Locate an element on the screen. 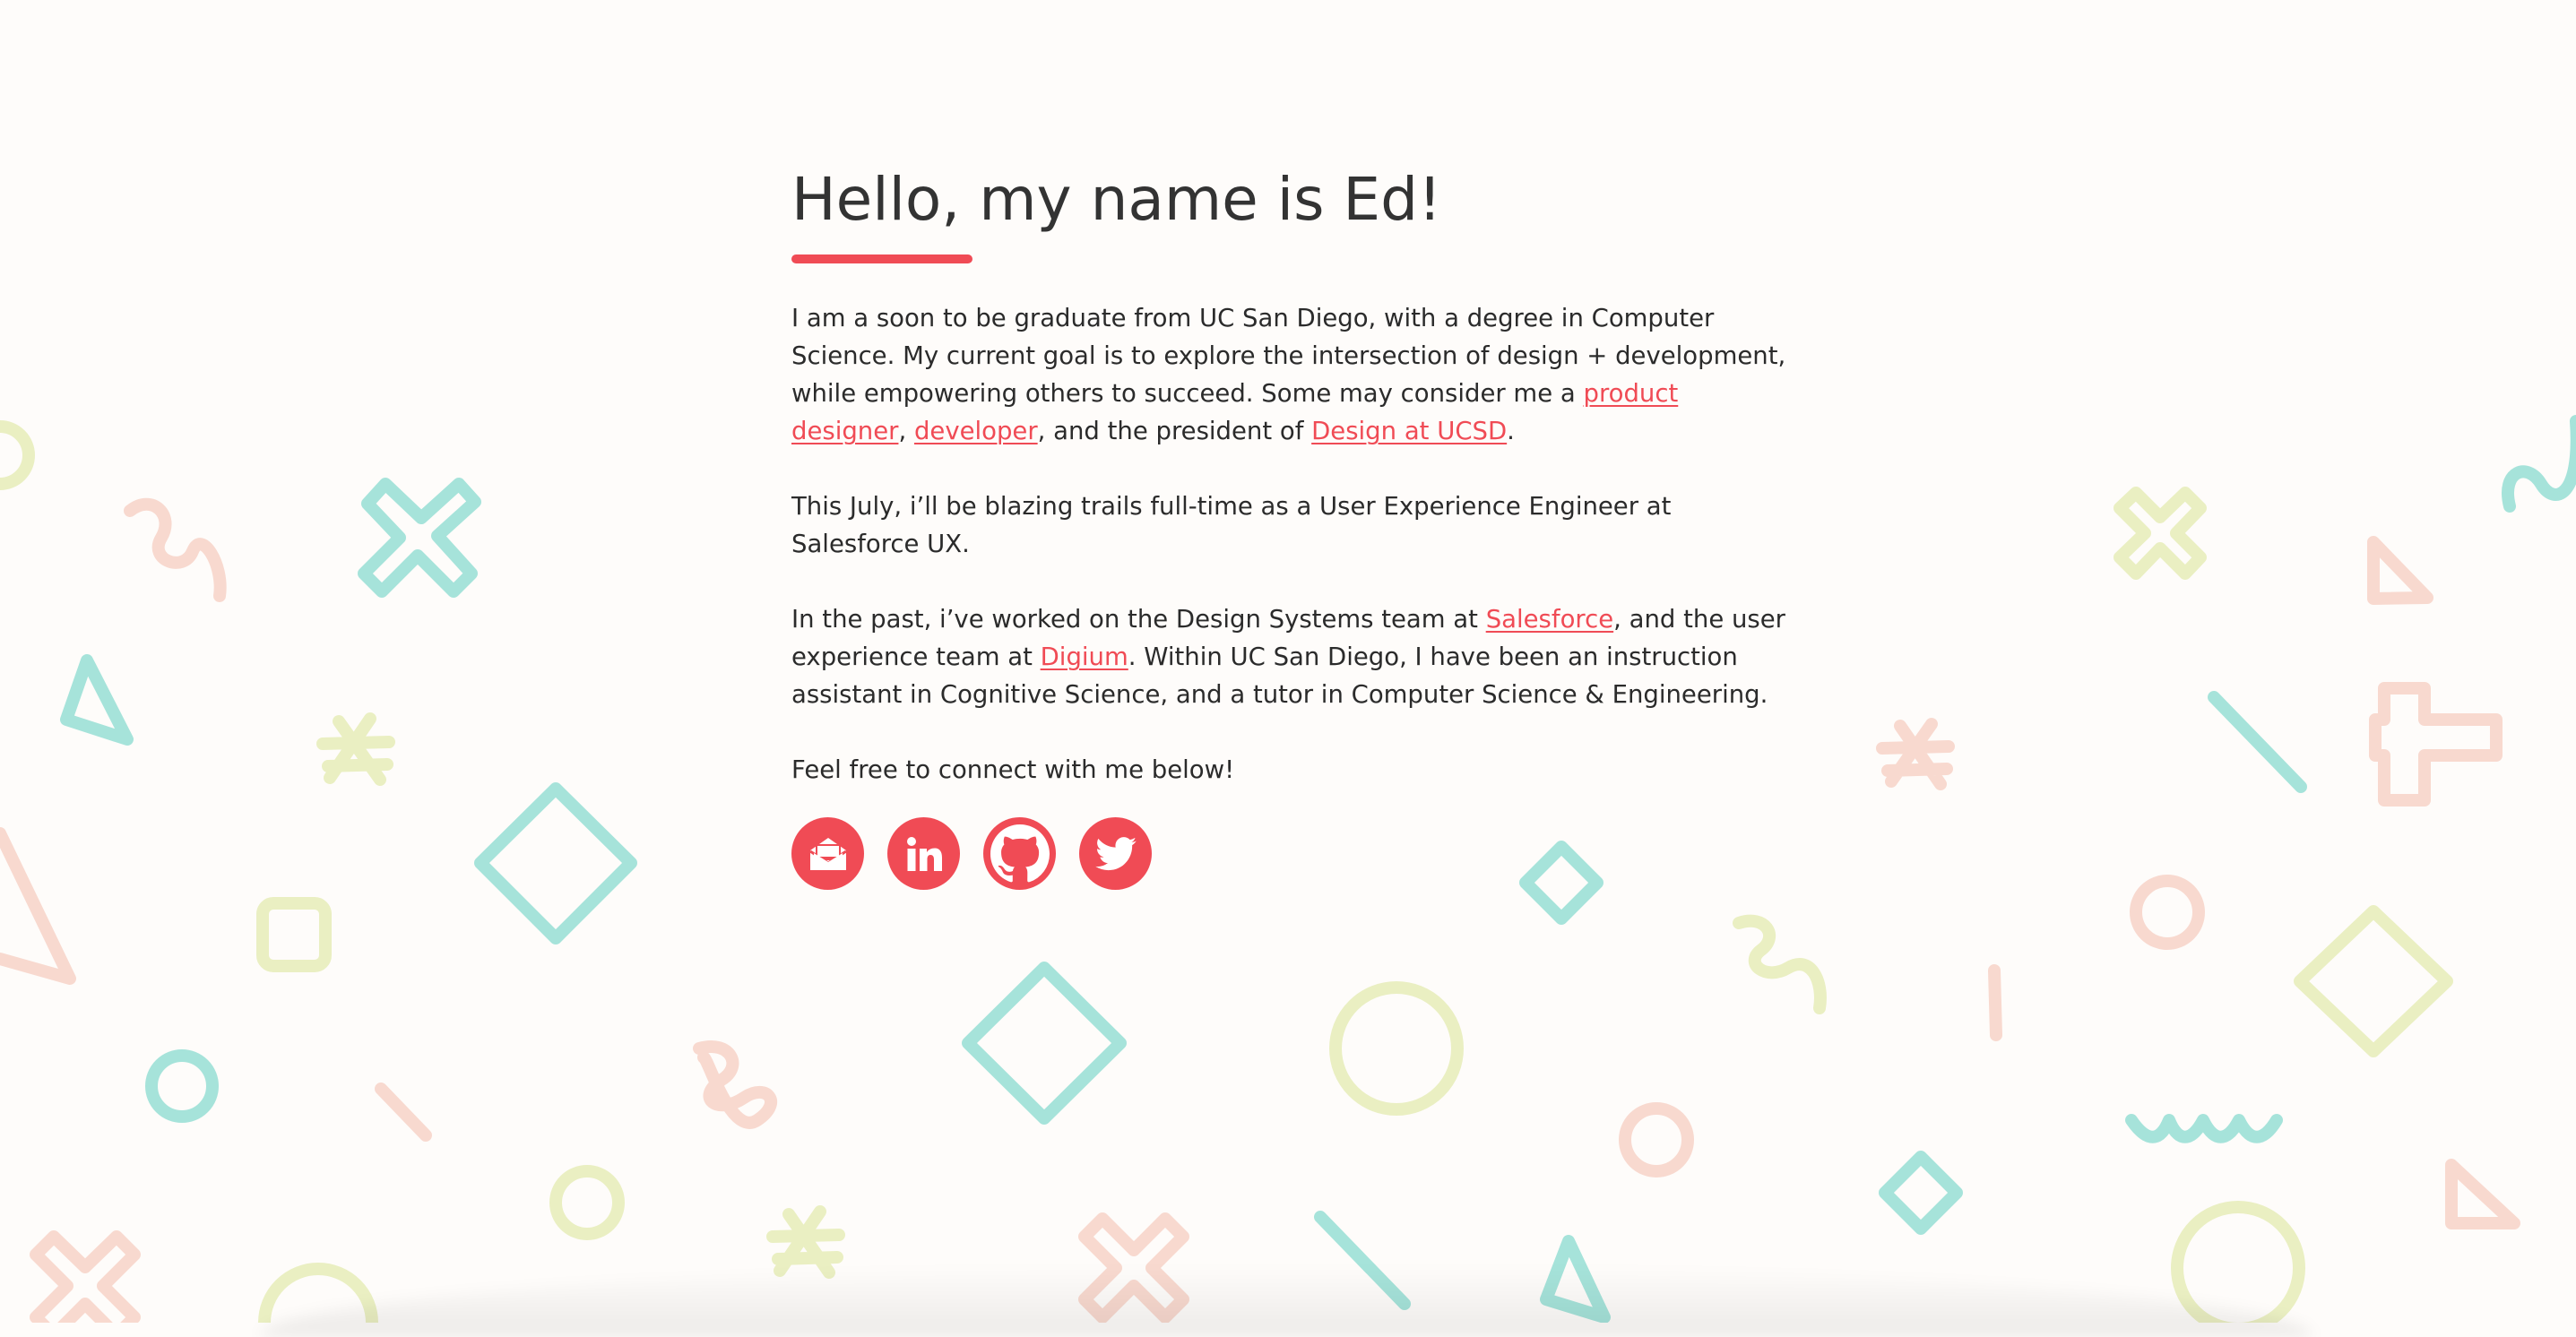 The height and width of the screenshot is (1337, 2576). twitter-icon is located at coordinates (1115, 853).